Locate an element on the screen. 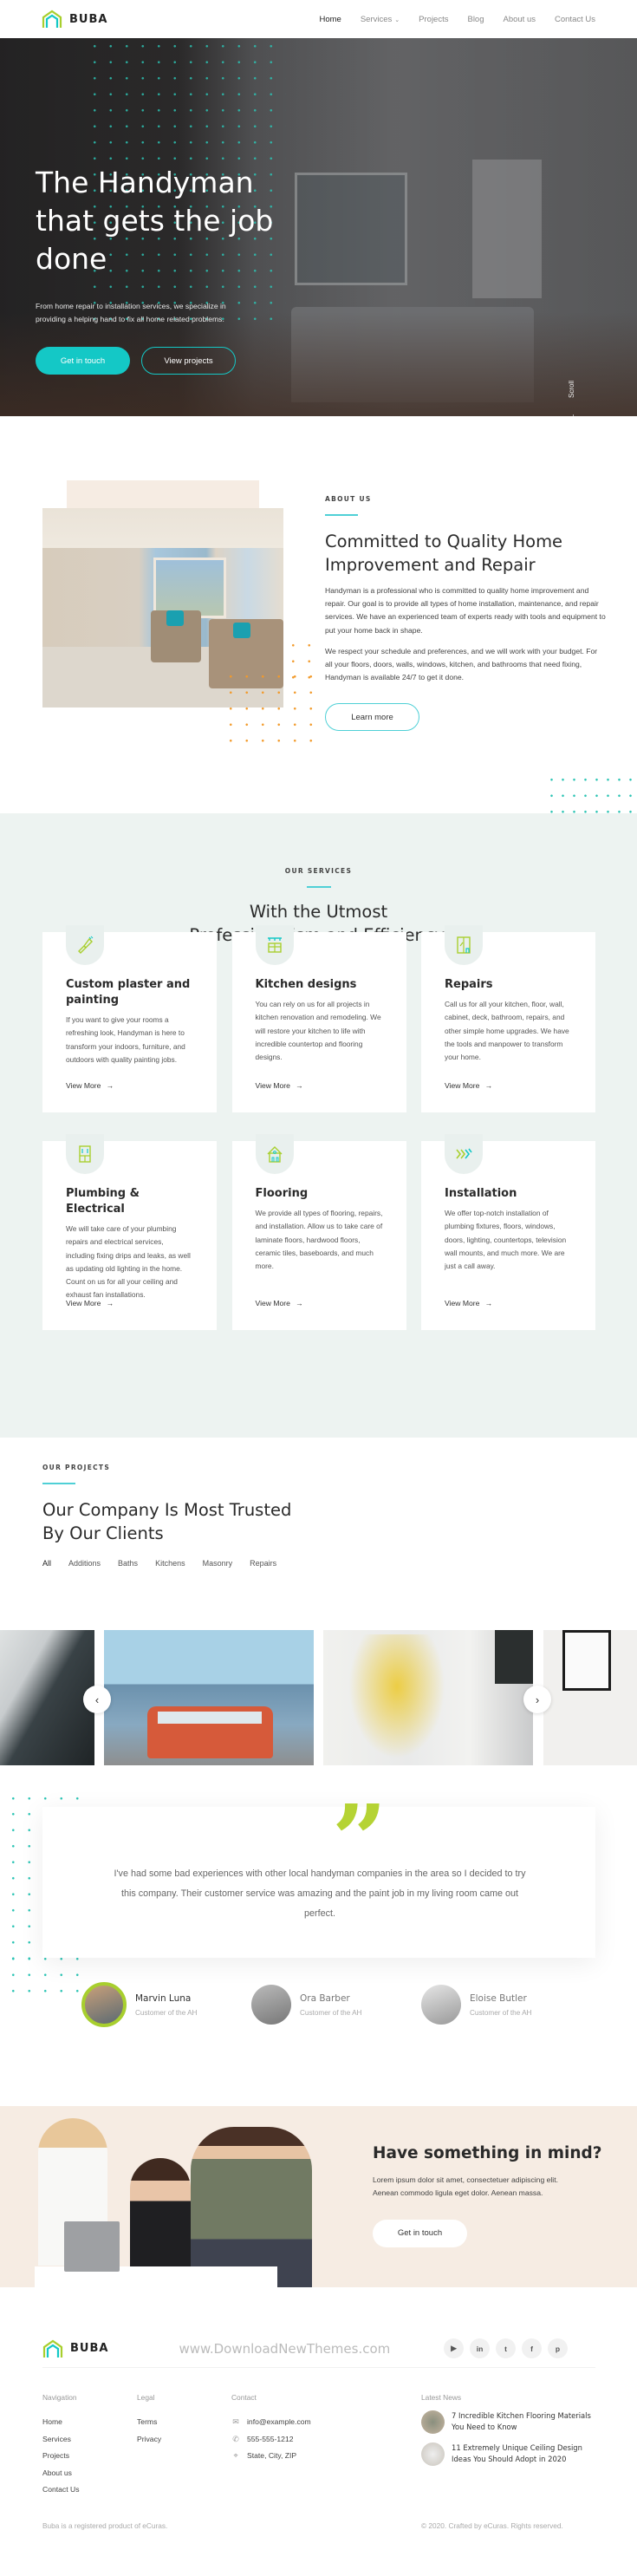  footer-phone: 555-555-1212 is located at coordinates (270, 2440).